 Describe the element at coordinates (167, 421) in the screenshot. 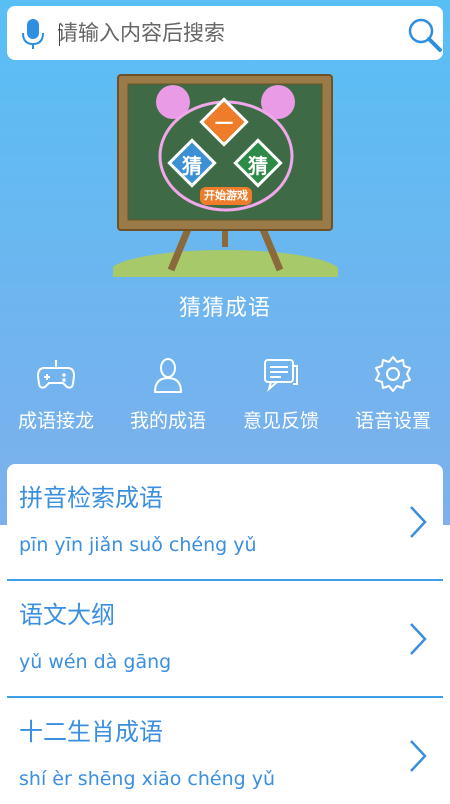

I see `menu-label-my-idioms: 我的成语` at that location.